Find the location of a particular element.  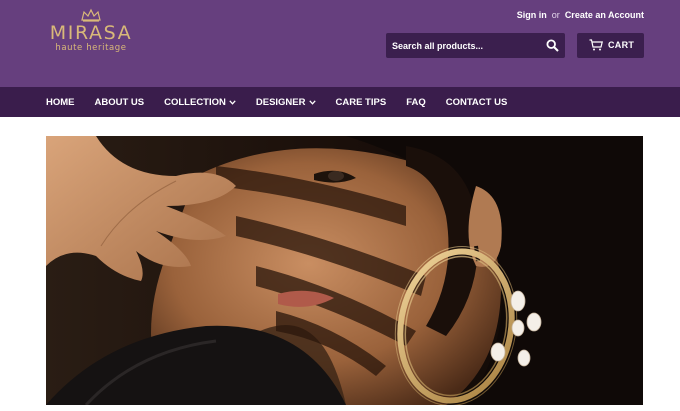

nav-item-label: HOME is located at coordinates (60, 102).